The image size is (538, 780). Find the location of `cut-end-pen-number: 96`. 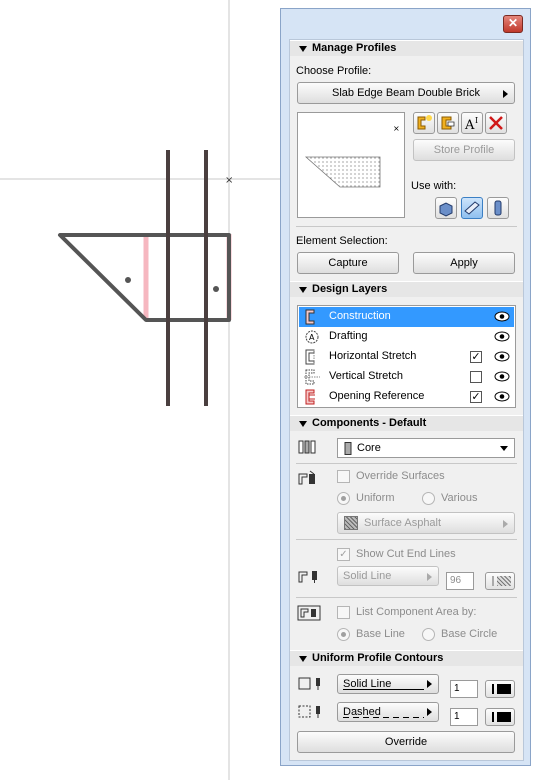

cut-end-pen-number: 96 is located at coordinates (460, 581).